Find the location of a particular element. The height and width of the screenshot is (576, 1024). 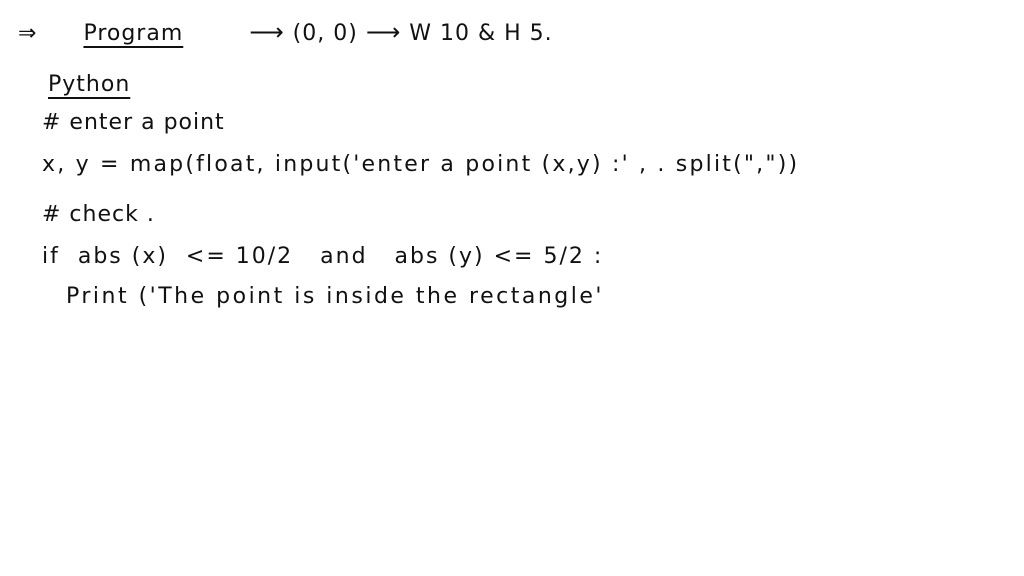

rectangle-dimensions: W 10 & H 5. is located at coordinates (481, 33).